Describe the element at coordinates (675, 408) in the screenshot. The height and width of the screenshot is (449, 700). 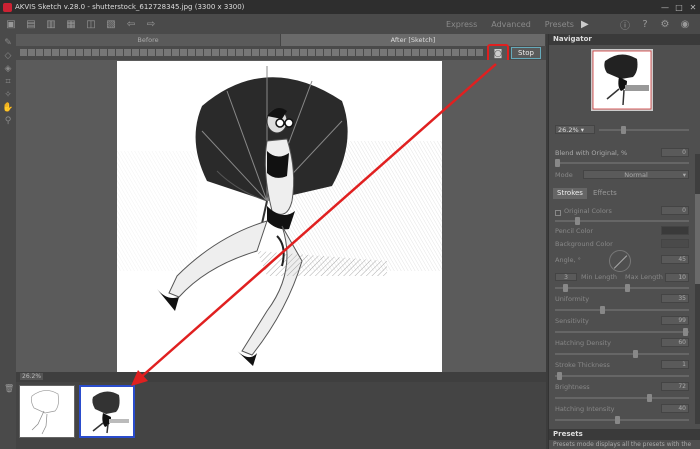
I see `hatching-intensity-value: 40` at that location.